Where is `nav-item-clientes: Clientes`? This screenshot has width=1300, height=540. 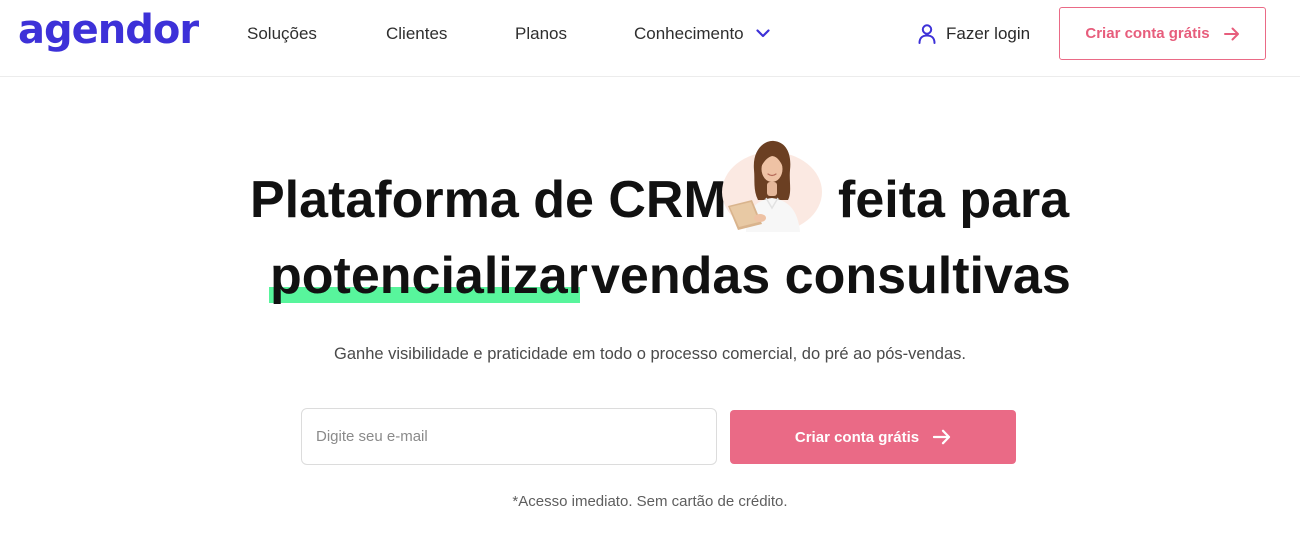 nav-item-clientes: Clientes is located at coordinates (416, 34).